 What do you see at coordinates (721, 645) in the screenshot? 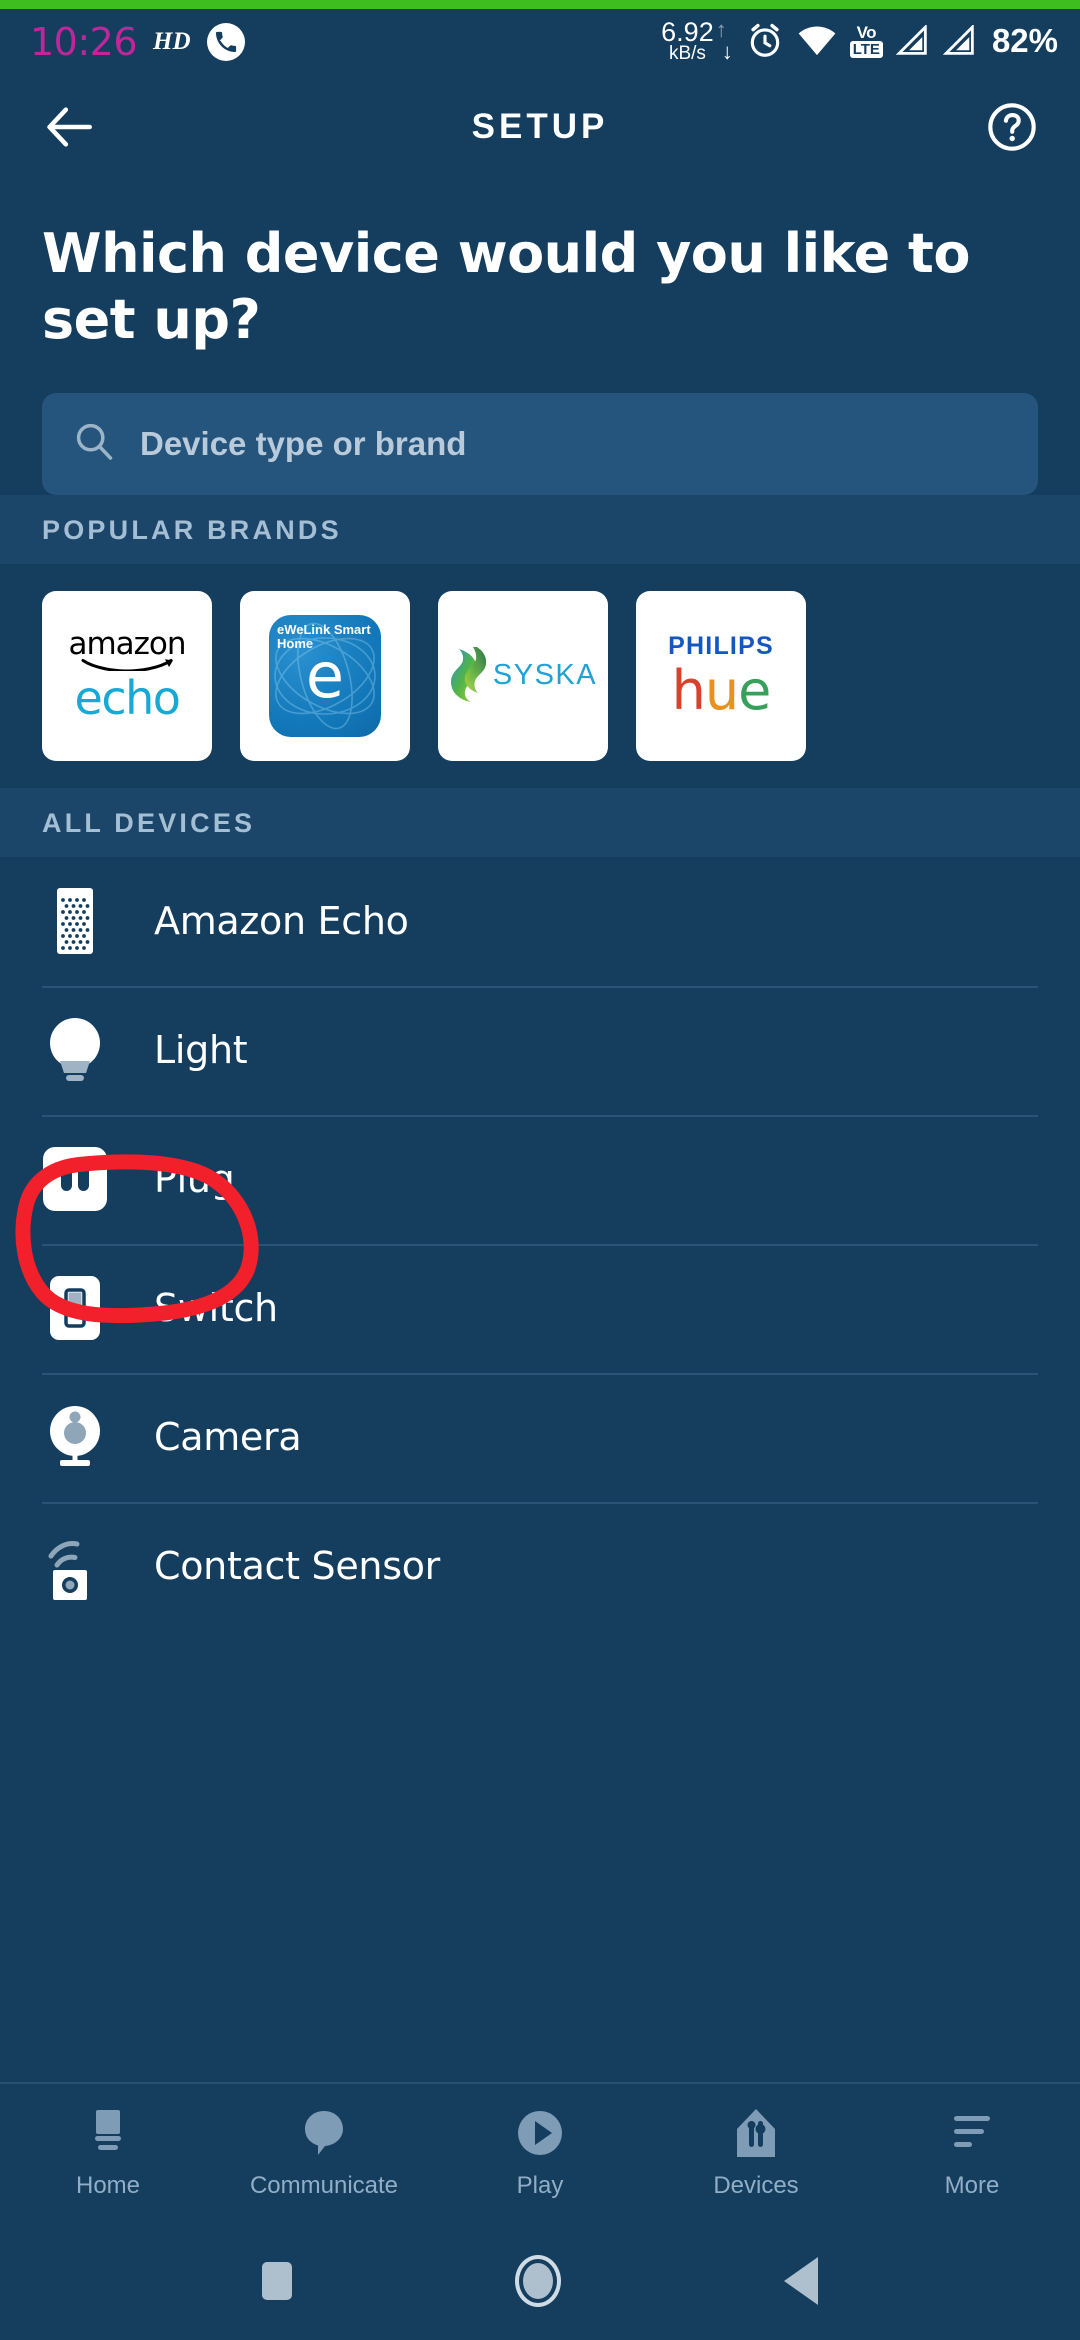
I see `brand-philips-wordmark: PHILIPS` at bounding box center [721, 645].